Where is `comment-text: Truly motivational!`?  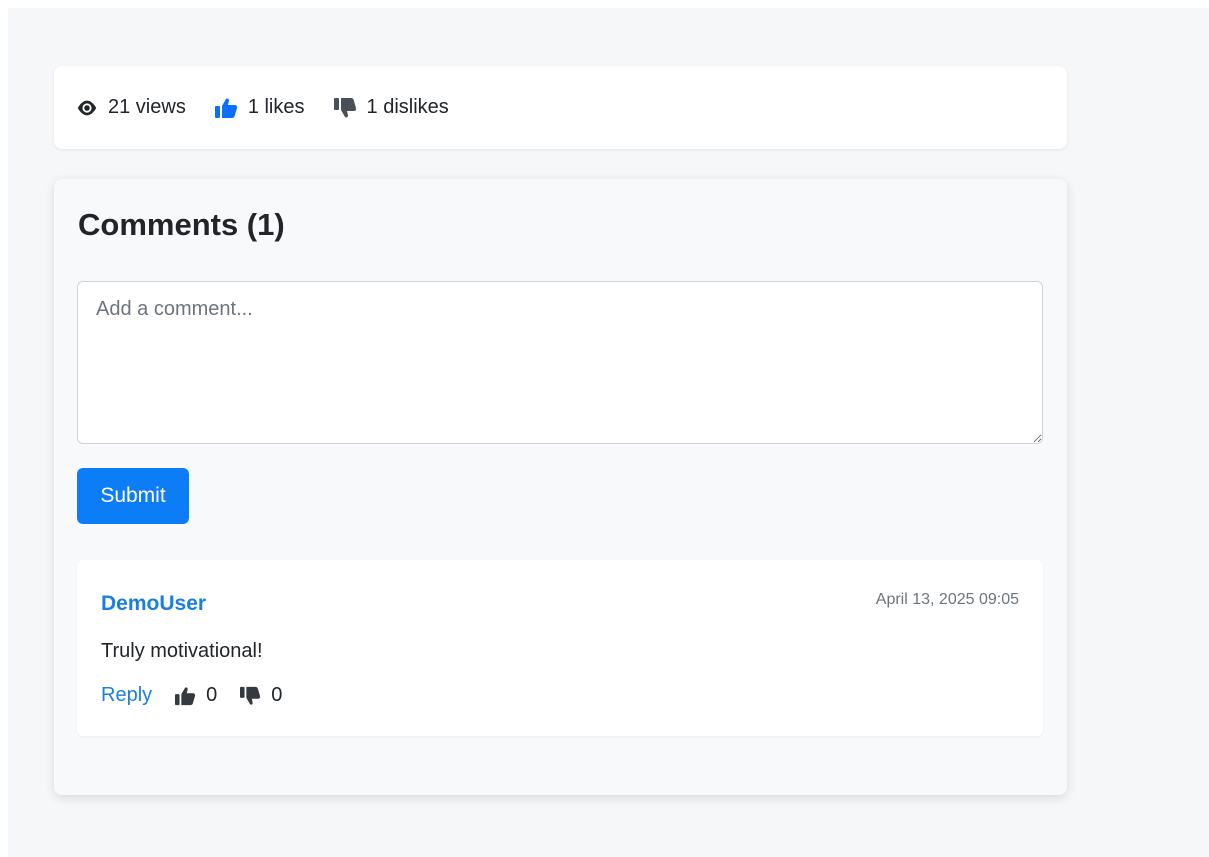
comment-text: Truly motivational! is located at coordinates (182, 651).